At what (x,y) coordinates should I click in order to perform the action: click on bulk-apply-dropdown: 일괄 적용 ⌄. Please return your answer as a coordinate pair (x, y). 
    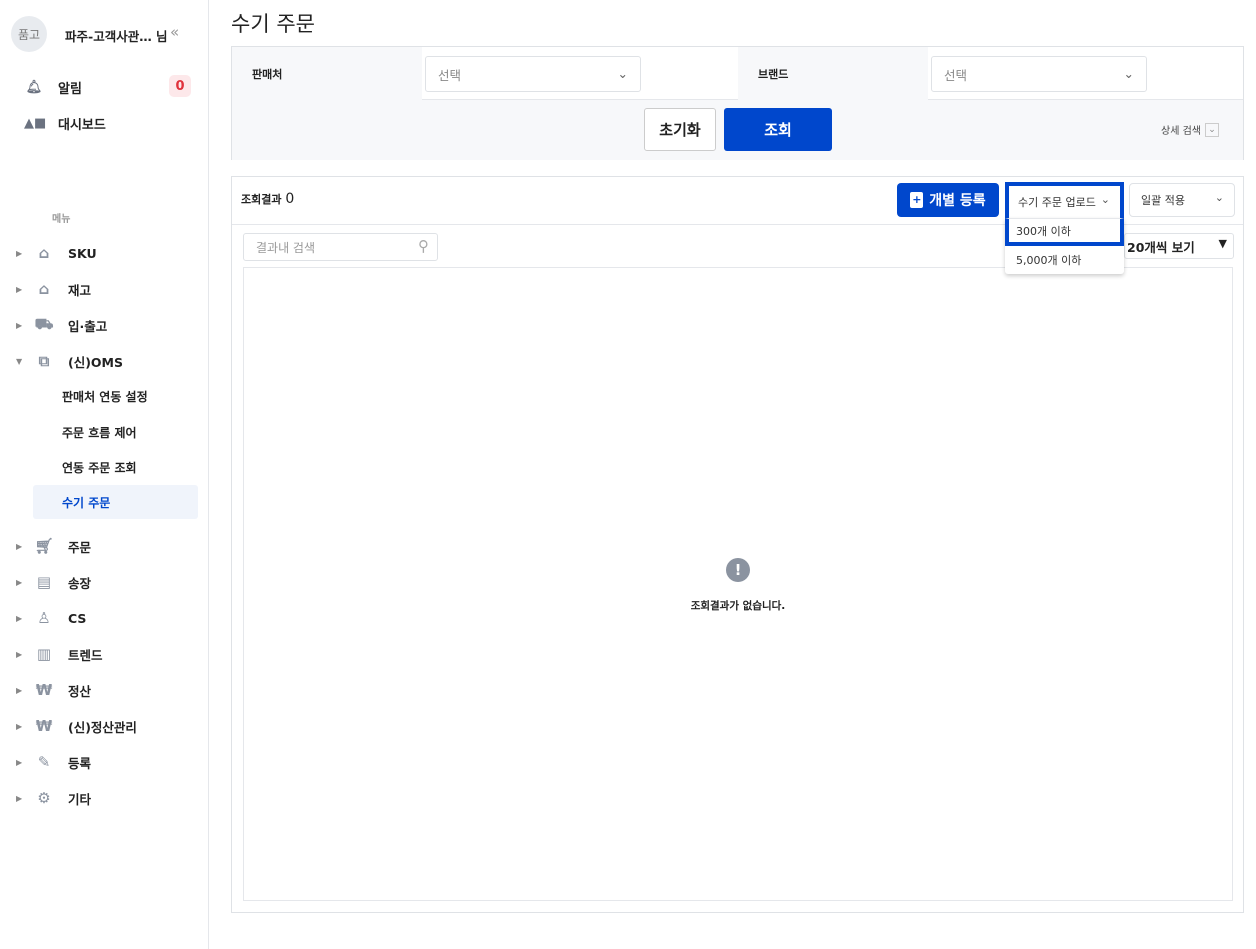
    Looking at the image, I should click on (1182, 200).